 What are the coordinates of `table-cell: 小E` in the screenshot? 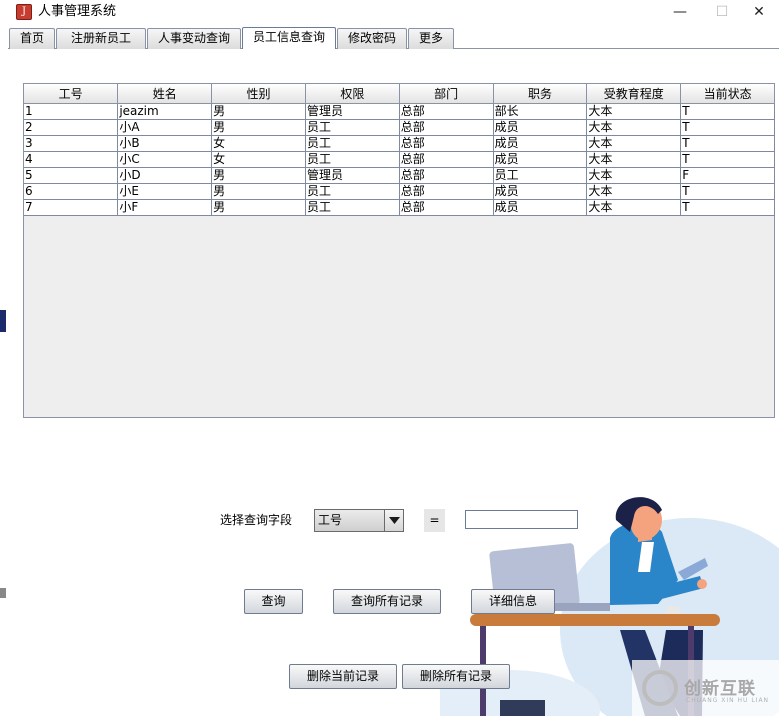 It's located at (165, 191).